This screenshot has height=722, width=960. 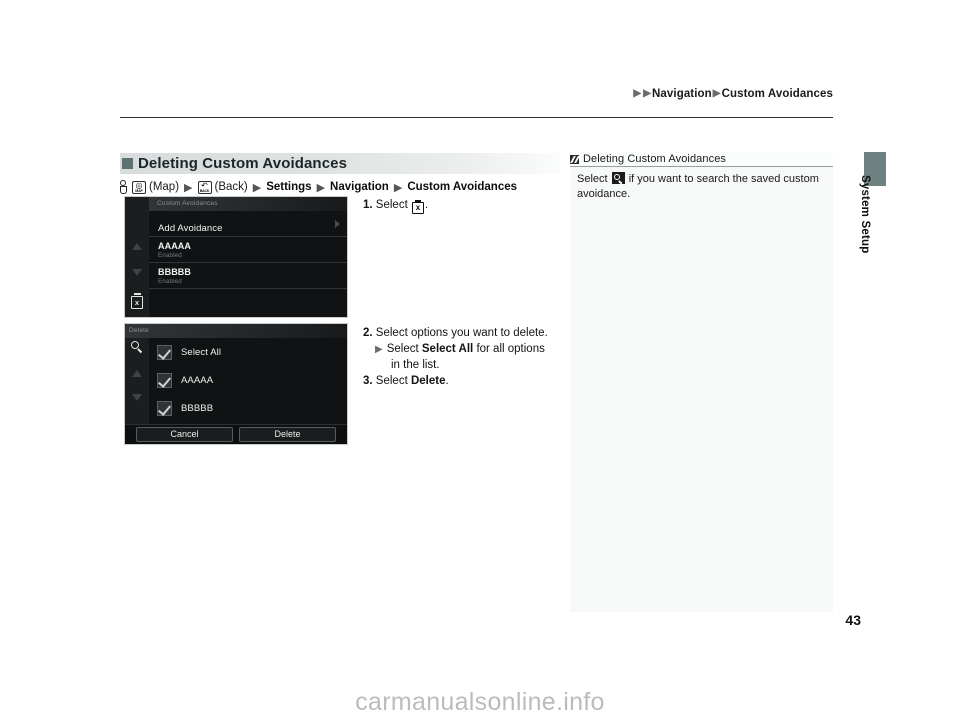 What do you see at coordinates (337, 223) in the screenshot?
I see `chevron-right-icon` at bounding box center [337, 223].